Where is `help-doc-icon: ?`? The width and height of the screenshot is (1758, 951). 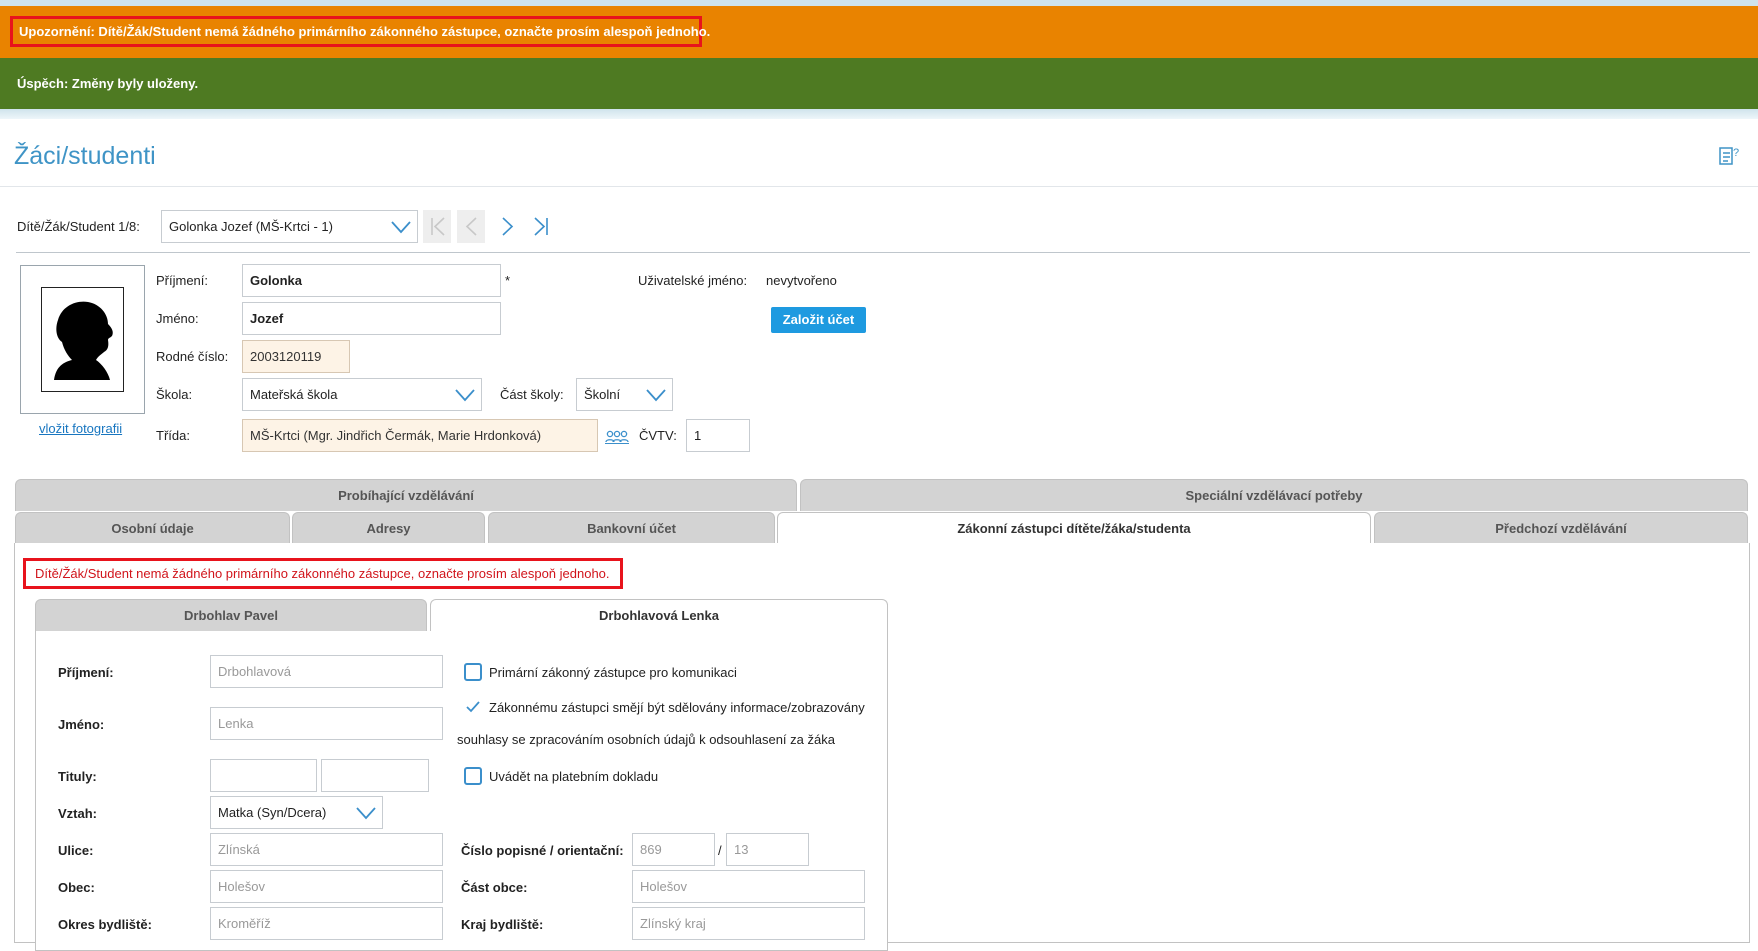
help-doc-icon: ? is located at coordinates (1729, 156).